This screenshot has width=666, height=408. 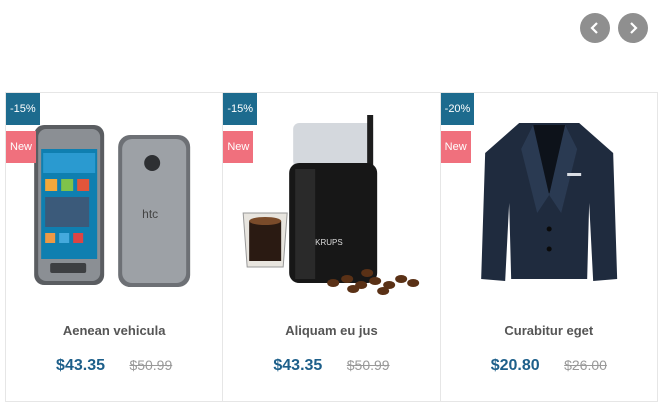 I want to click on carousel-prev-button, so click(x=595, y=28).